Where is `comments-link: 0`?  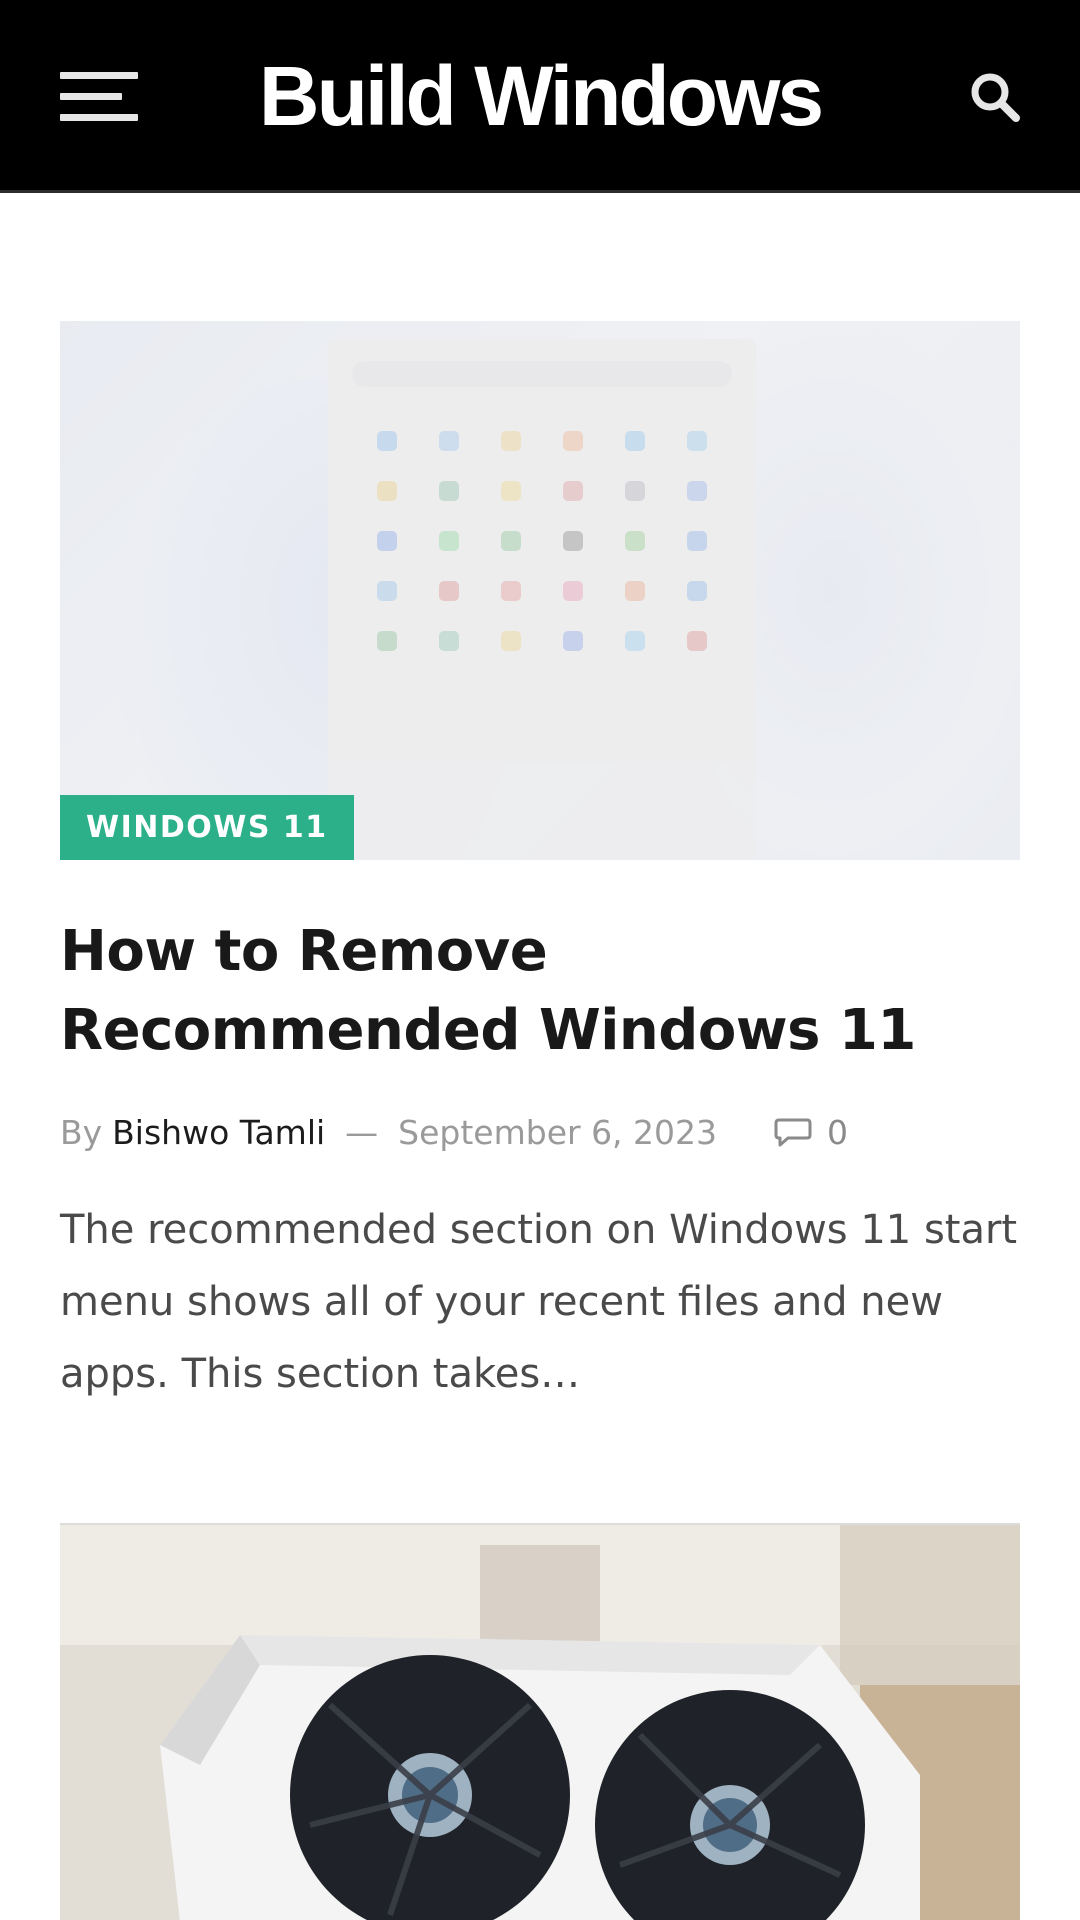 comments-link: 0 is located at coordinates (810, 1132).